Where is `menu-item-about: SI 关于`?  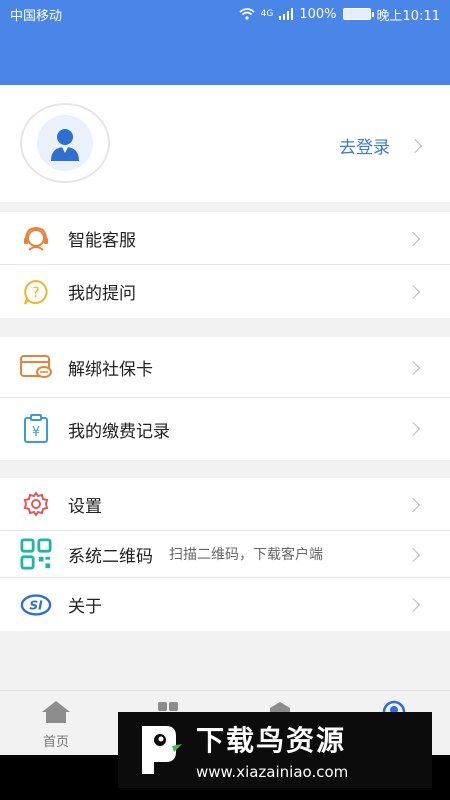 menu-item-about: SI 关于 is located at coordinates (225, 604).